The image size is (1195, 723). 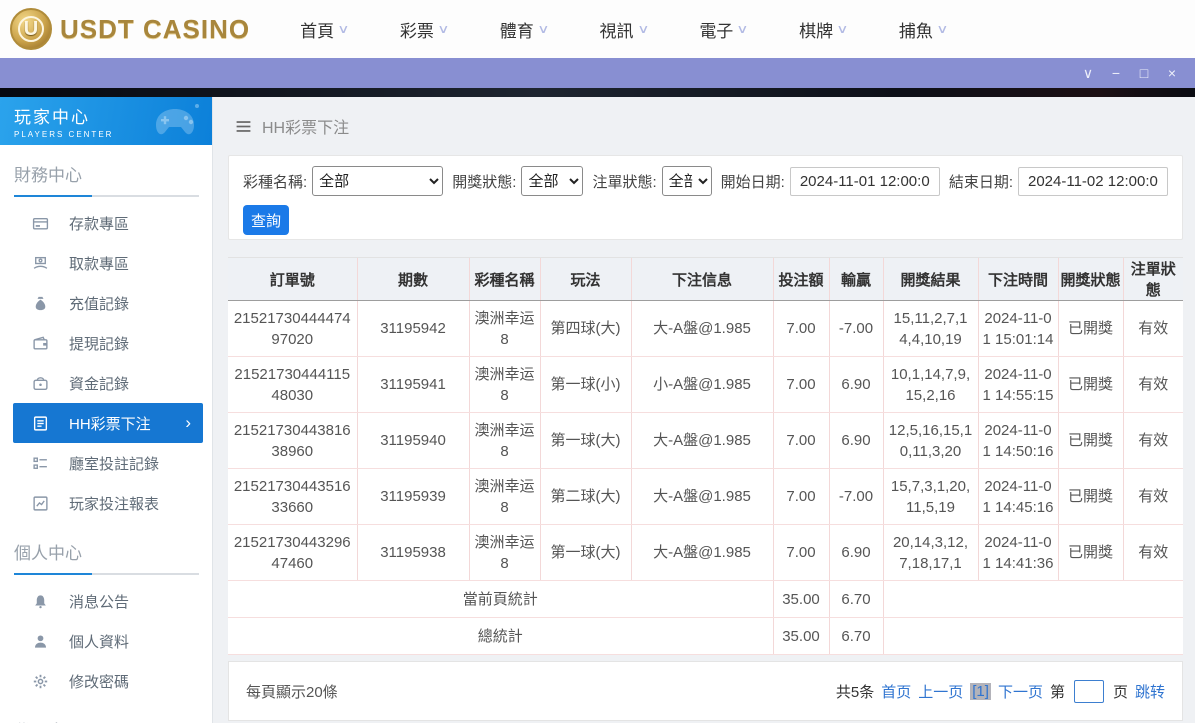 What do you see at coordinates (930, 328) in the screenshot?
I see `table-cell: 15,11,2,7,14,4,10,19` at bounding box center [930, 328].